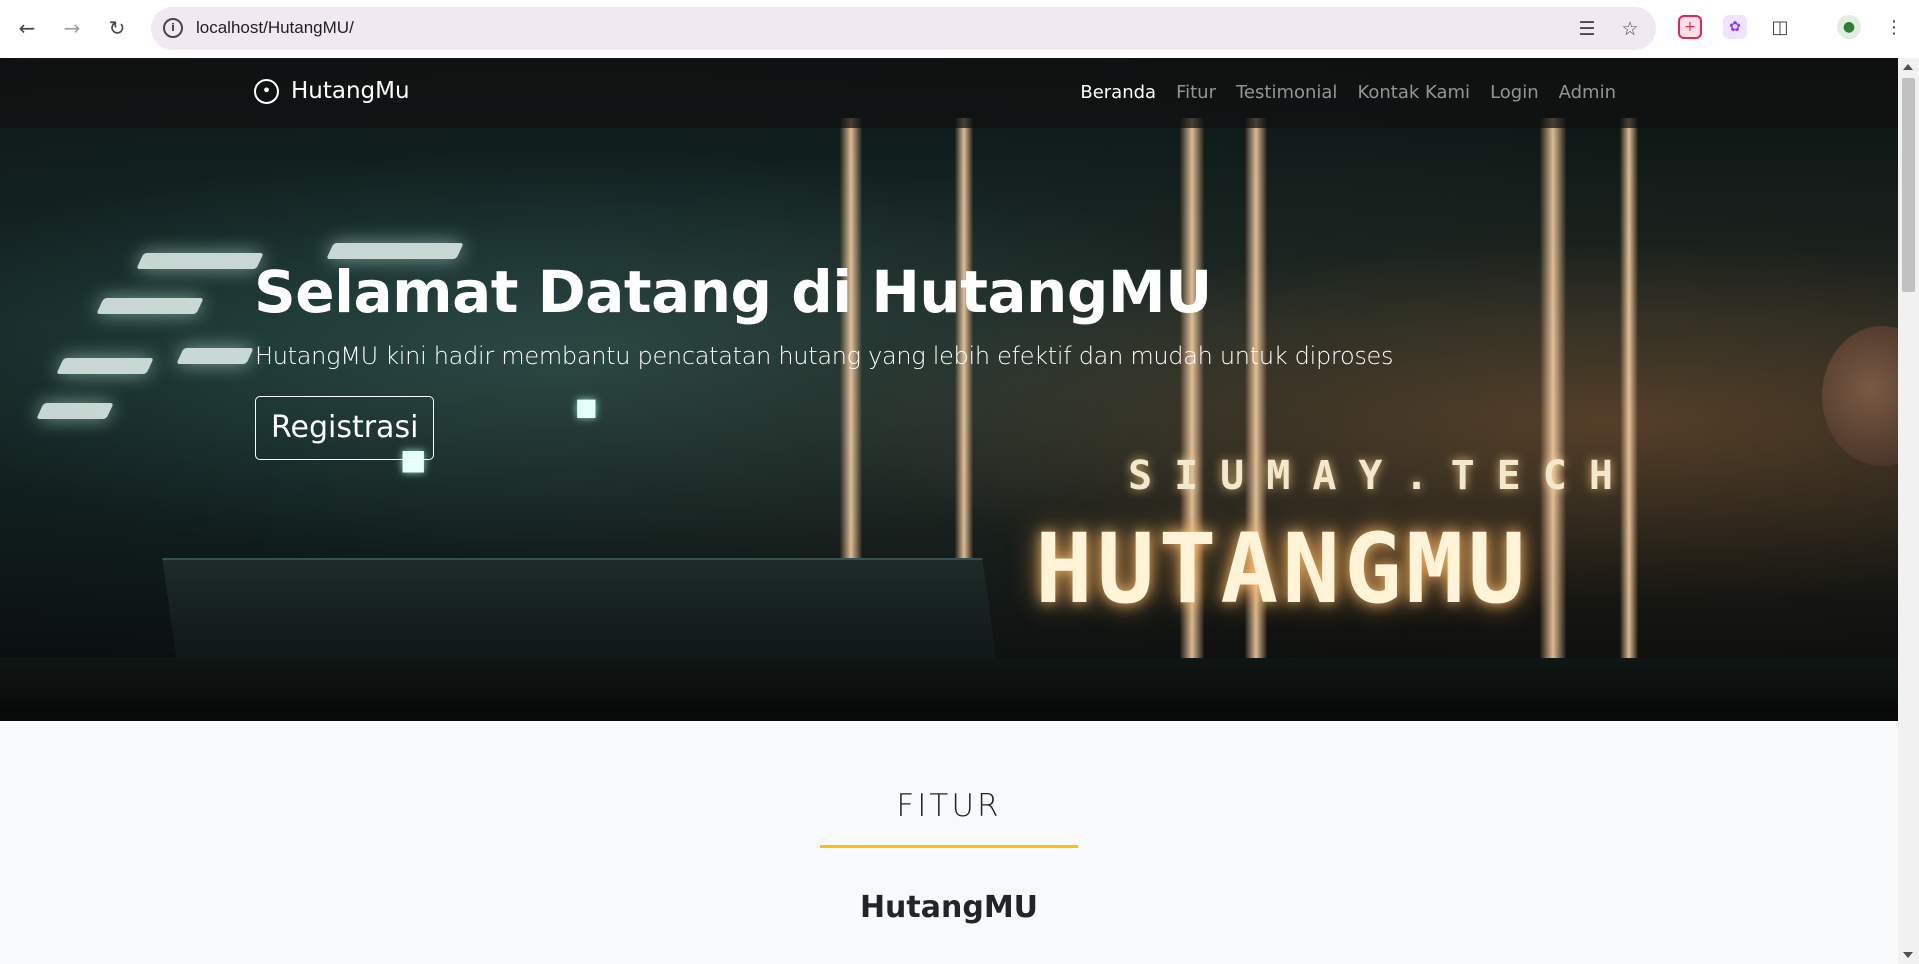  What do you see at coordinates (586, 407) in the screenshot?
I see `wall-sign: ■` at bounding box center [586, 407].